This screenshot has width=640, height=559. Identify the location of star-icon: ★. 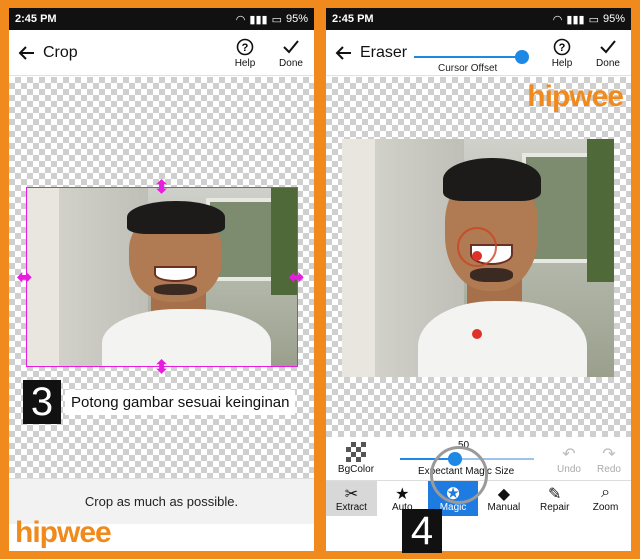
(402, 494).